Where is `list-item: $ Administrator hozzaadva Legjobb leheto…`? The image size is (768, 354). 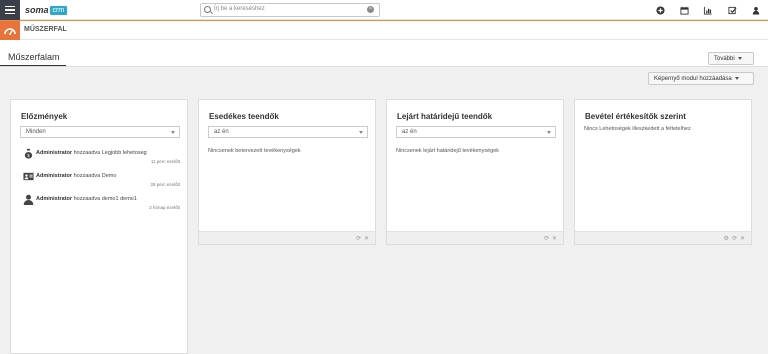 list-item: $ Administrator hozzaadva Legjobb leheto… is located at coordinates (101, 158).